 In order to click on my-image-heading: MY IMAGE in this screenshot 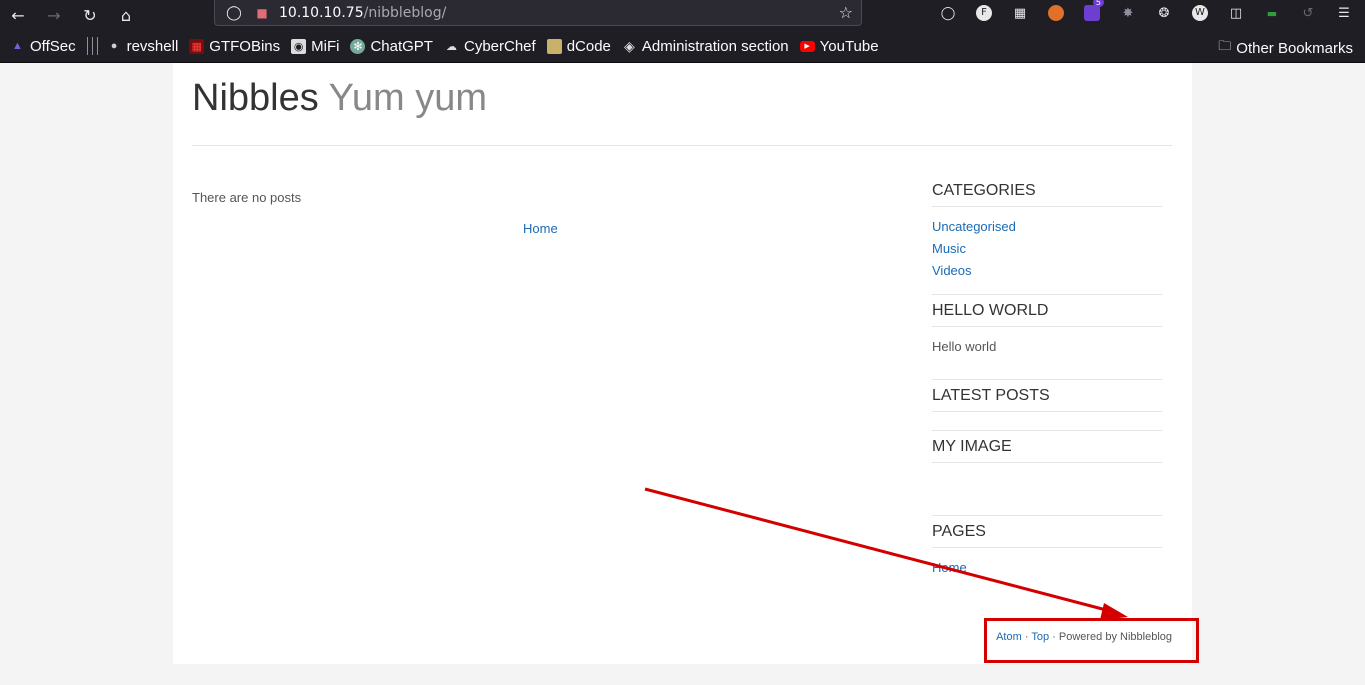, I will do `click(1047, 447)`.